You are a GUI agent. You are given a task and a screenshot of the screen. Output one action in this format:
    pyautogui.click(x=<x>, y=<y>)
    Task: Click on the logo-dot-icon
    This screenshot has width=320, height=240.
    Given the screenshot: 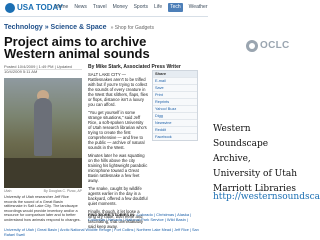 What is the action you would take?
    pyautogui.click(x=10, y=8)
    